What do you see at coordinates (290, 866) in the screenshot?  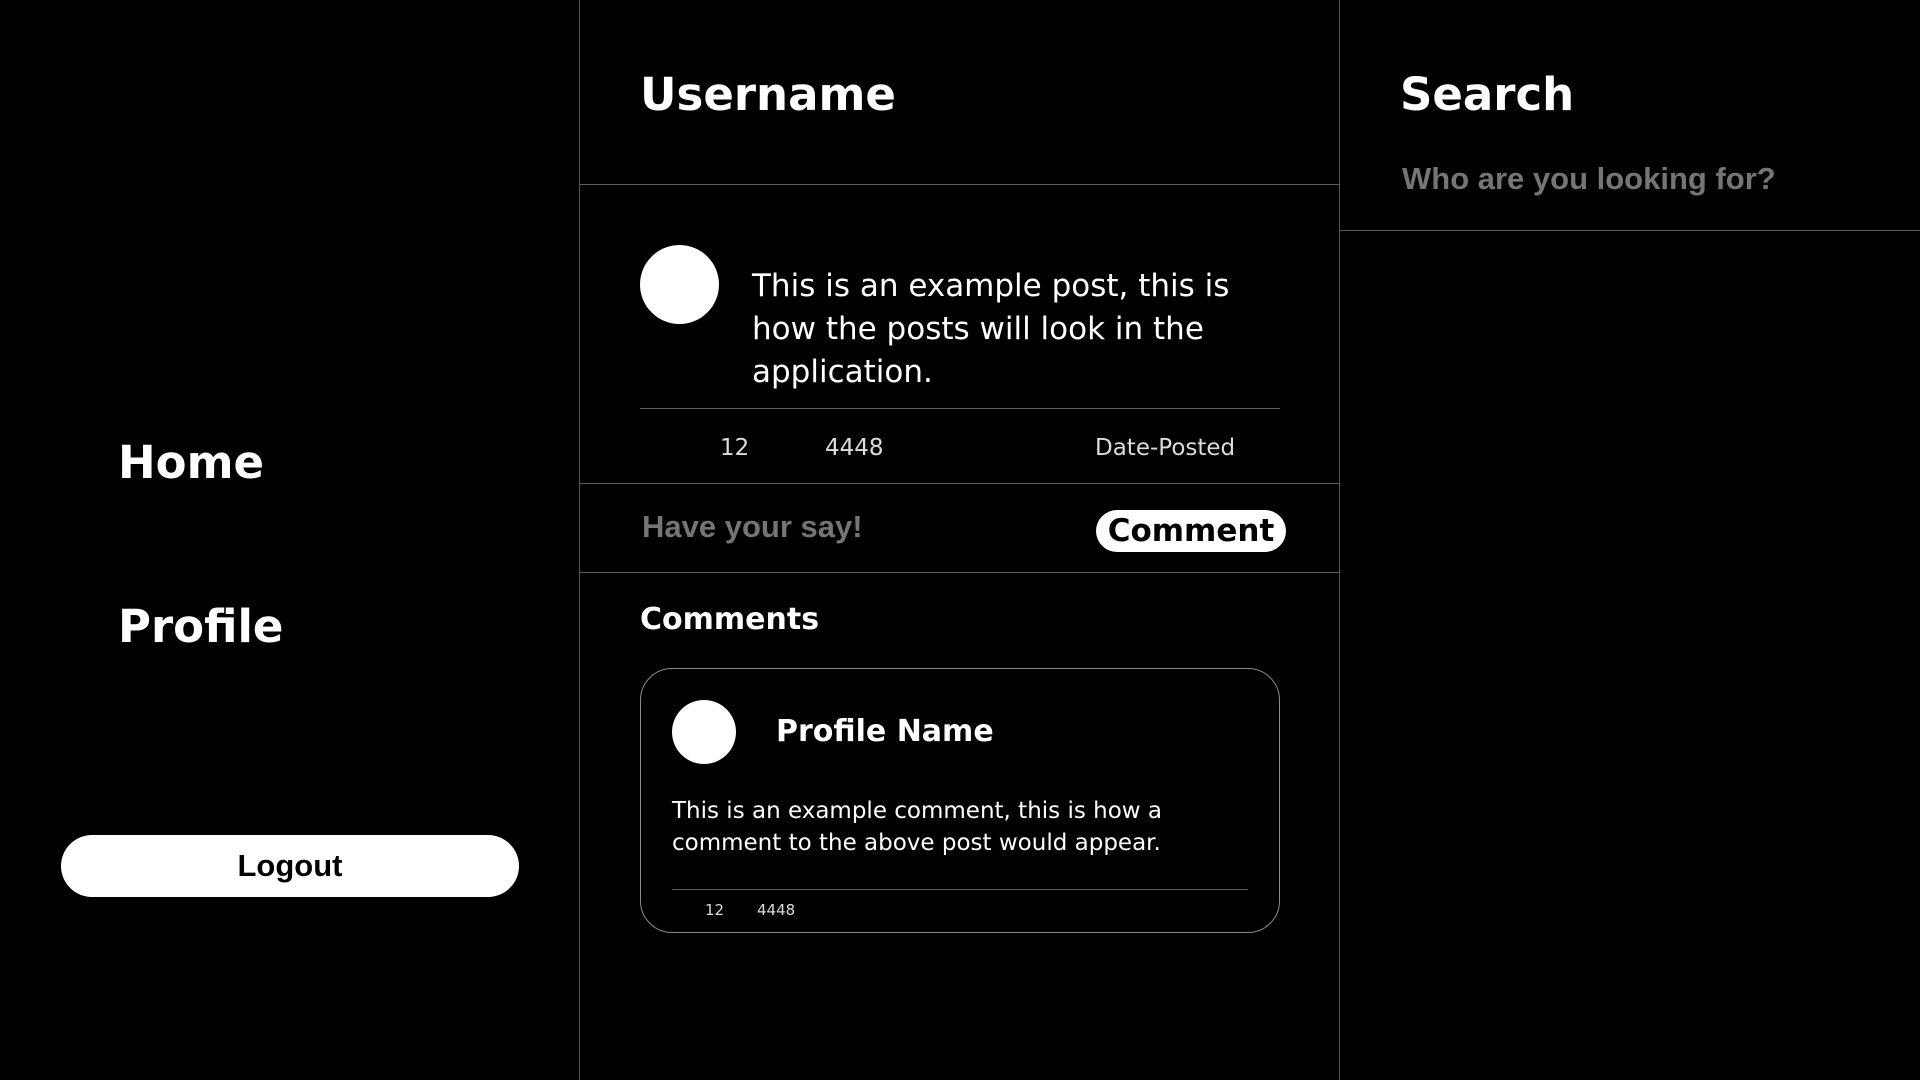 I see `logout-button: Logout` at bounding box center [290, 866].